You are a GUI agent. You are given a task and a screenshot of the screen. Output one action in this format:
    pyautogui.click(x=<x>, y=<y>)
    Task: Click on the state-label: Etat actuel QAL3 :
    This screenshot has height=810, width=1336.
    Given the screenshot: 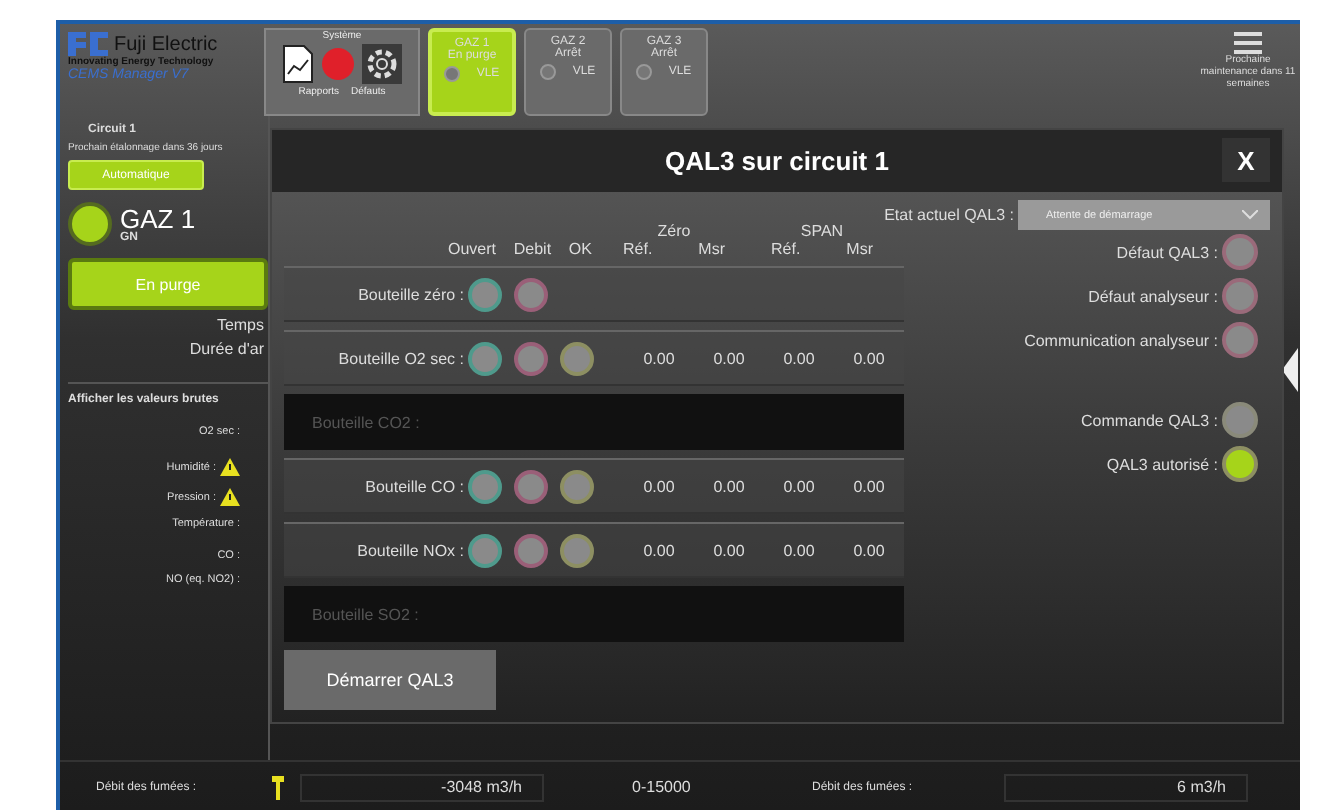 What is the action you would take?
    pyautogui.click(x=949, y=215)
    